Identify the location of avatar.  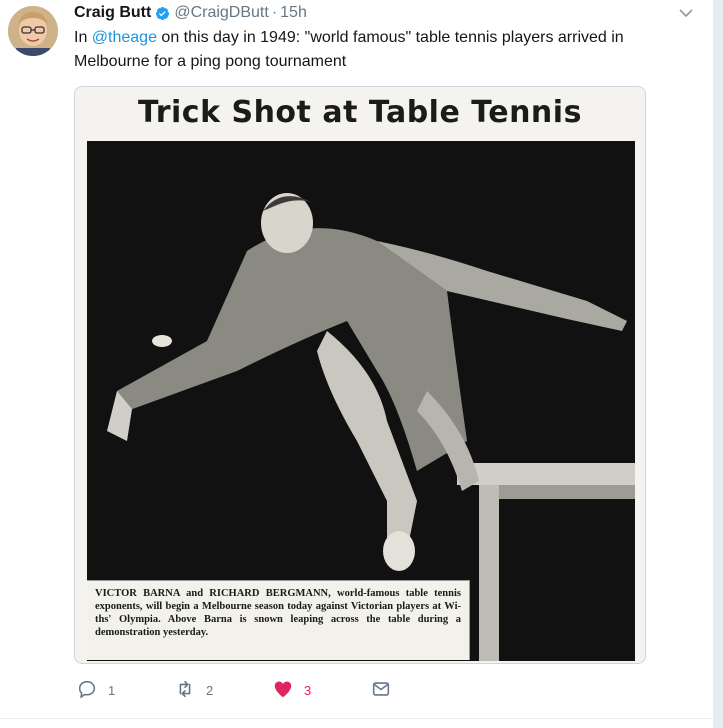
(33, 31).